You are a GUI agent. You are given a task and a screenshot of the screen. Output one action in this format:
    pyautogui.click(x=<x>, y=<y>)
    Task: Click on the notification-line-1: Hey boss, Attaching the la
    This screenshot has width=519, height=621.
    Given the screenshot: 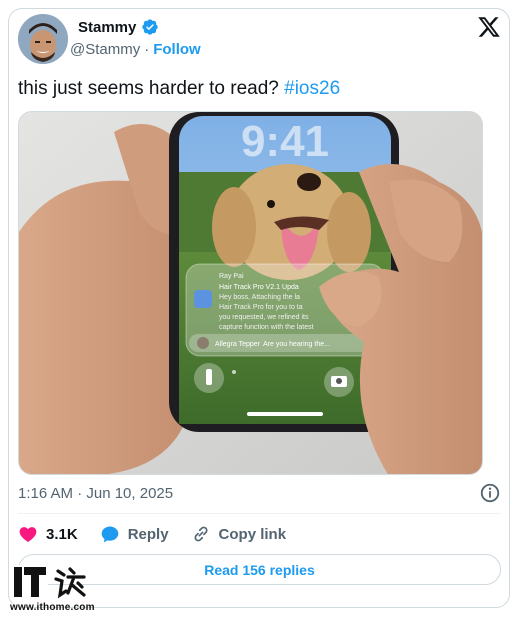 What is the action you would take?
    pyautogui.click(x=259, y=297)
    